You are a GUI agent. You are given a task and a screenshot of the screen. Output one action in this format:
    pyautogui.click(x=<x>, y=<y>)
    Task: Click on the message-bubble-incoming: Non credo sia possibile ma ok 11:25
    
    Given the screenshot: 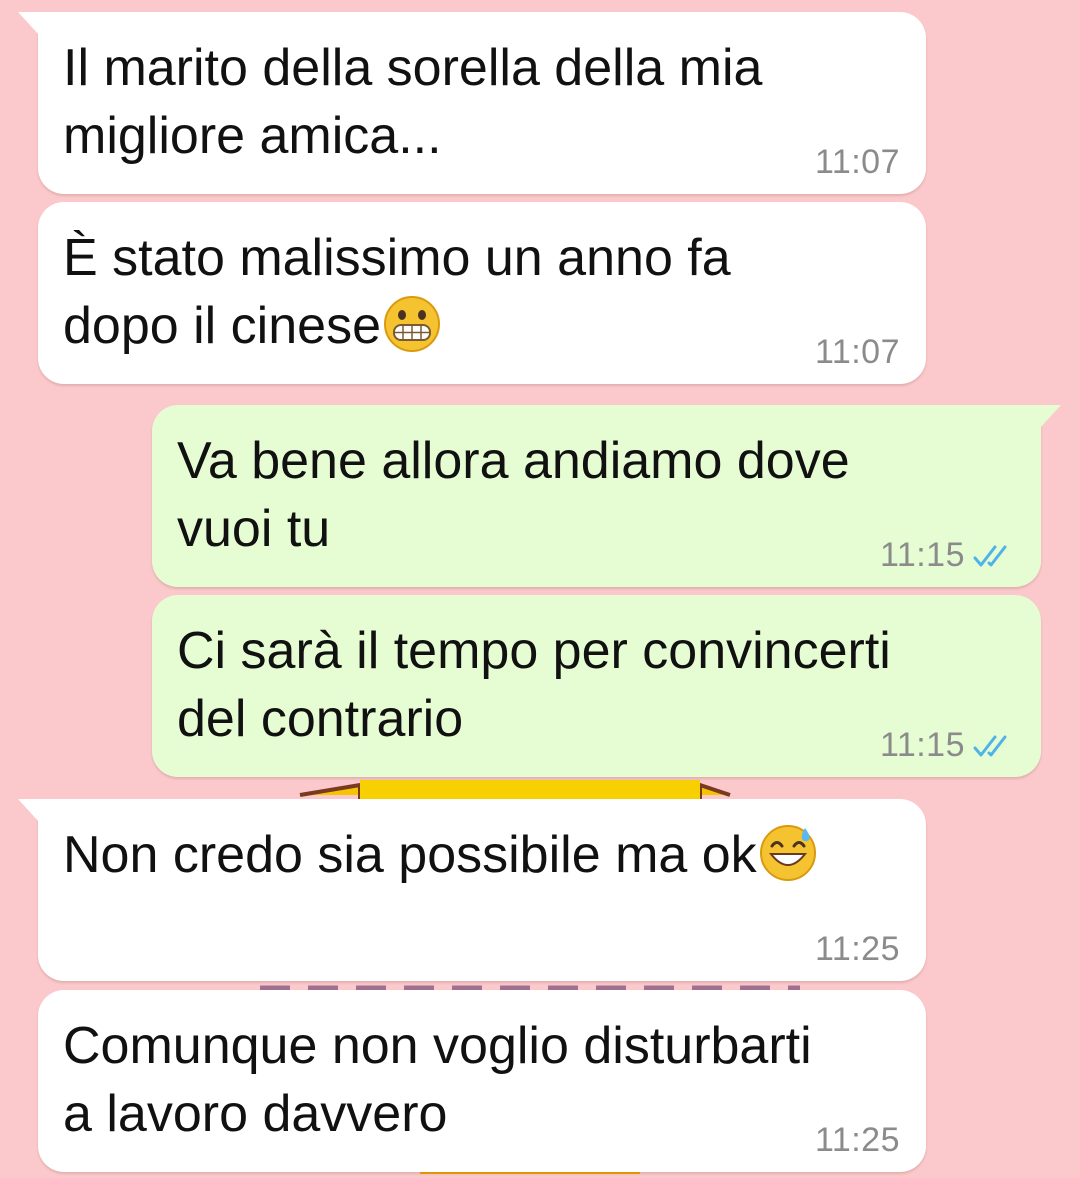 What is the action you would take?
    pyautogui.click(x=472, y=890)
    